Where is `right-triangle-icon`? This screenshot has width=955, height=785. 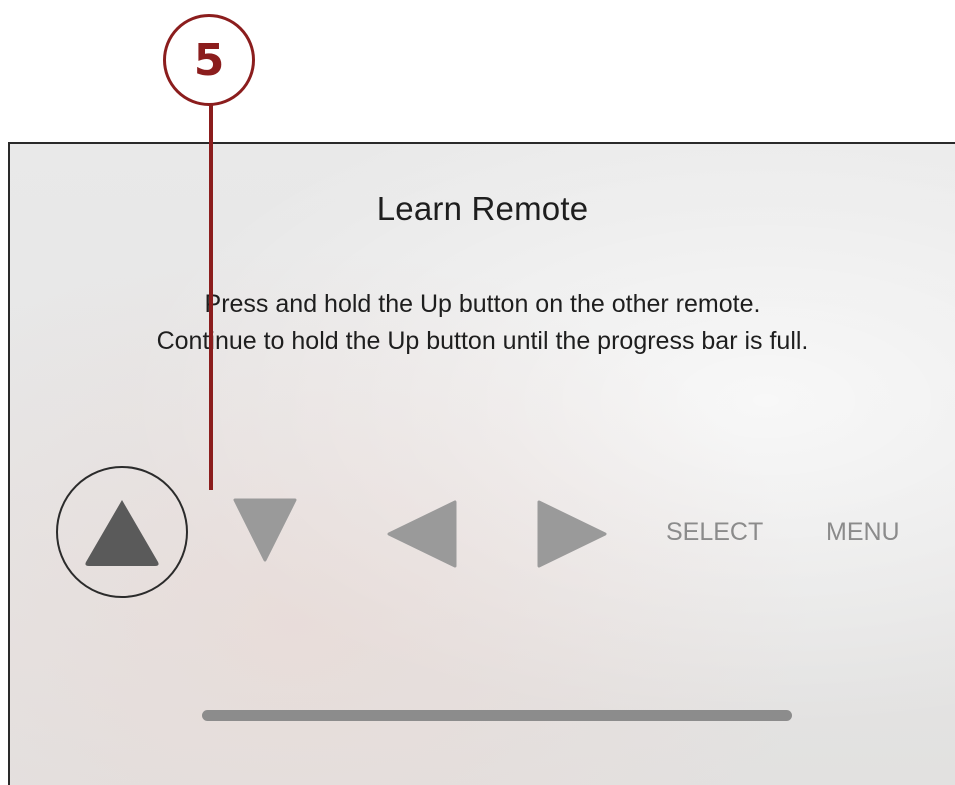
right-triangle-icon is located at coordinates (572, 534).